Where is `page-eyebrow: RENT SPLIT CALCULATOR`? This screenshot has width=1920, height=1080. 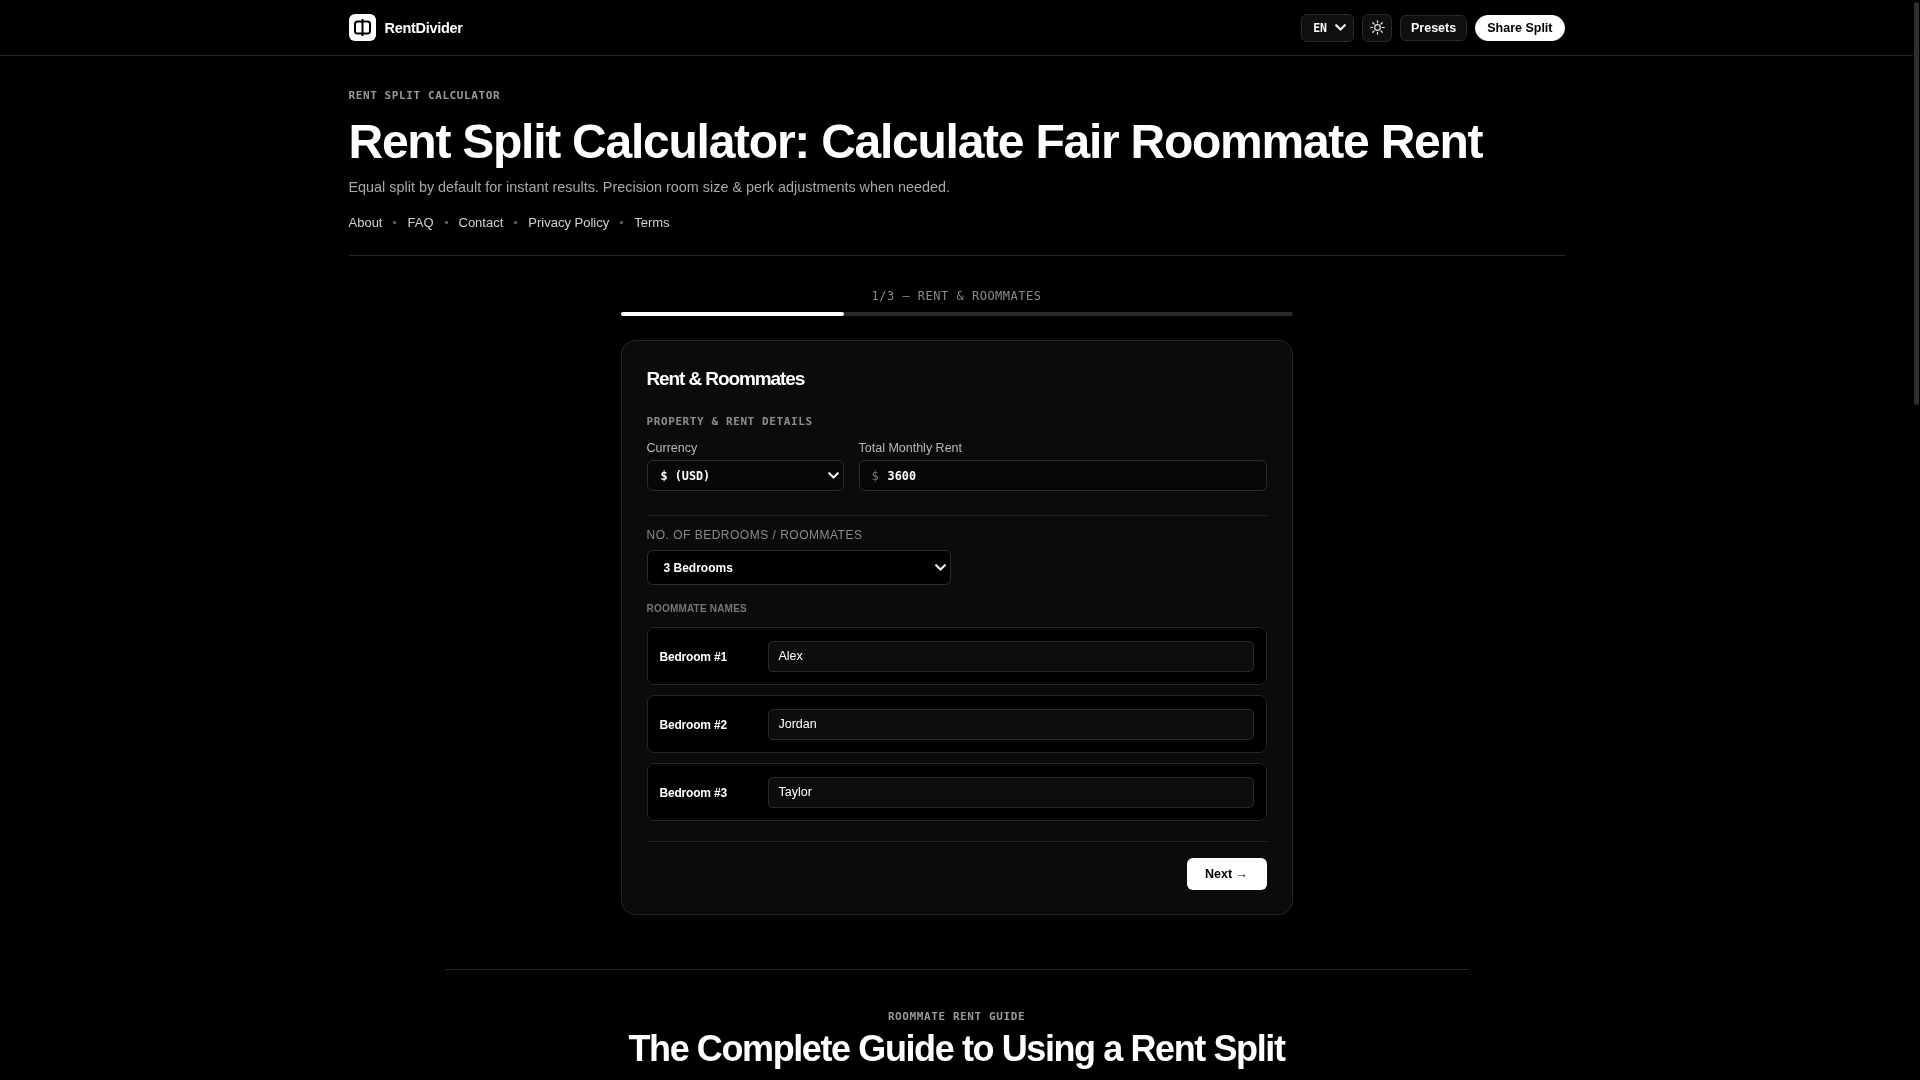 page-eyebrow: RENT SPLIT CALCULATOR is located at coordinates (424, 96).